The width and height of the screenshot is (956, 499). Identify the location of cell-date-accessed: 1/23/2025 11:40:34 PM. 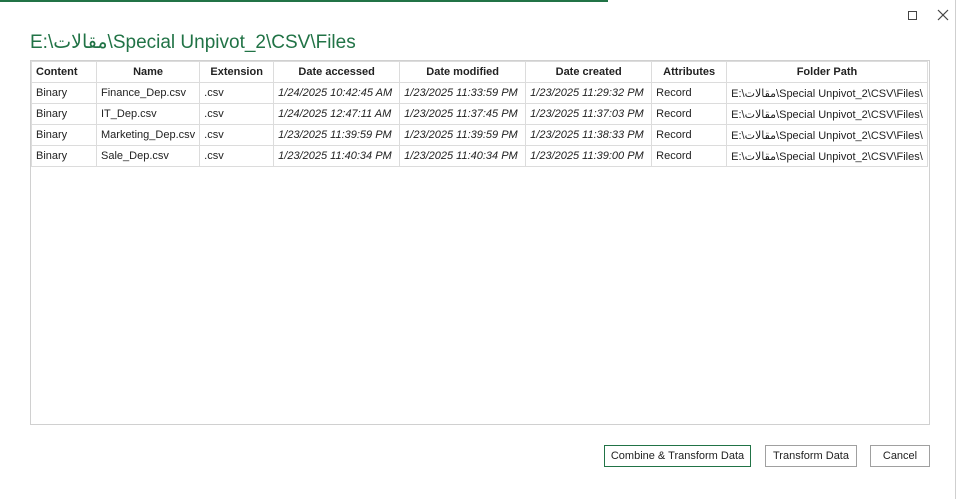
(337, 156).